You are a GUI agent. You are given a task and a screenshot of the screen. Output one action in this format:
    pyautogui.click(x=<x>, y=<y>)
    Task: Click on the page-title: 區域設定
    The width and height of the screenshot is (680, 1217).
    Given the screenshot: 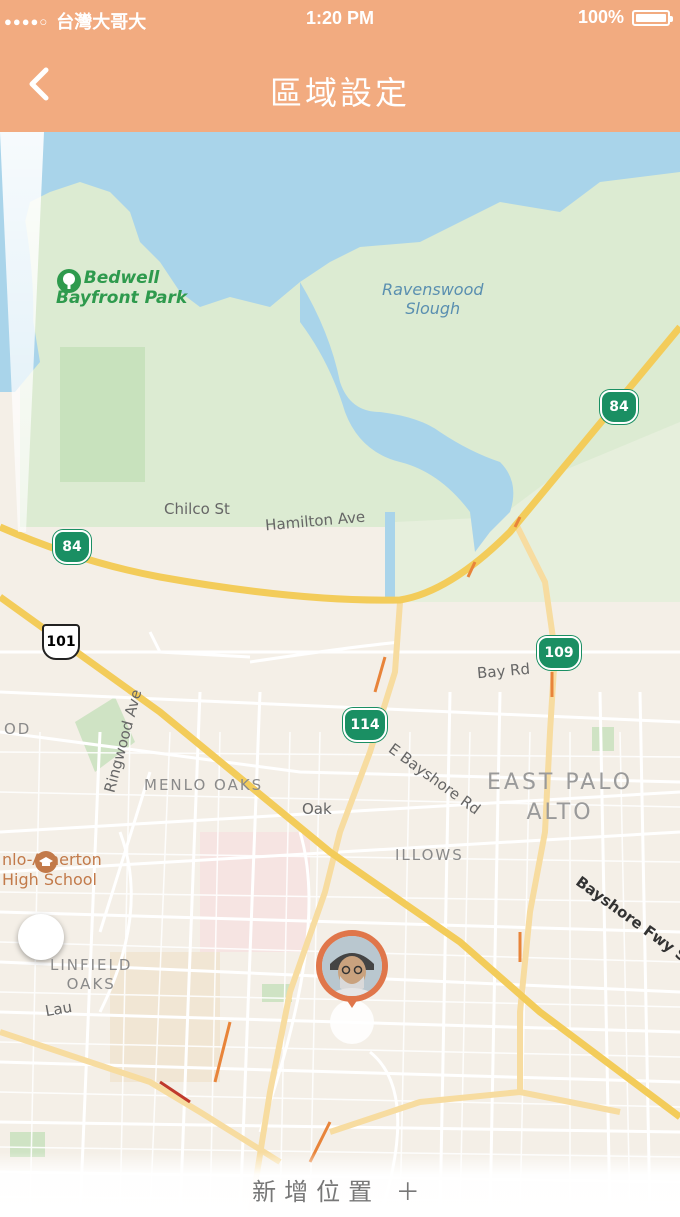 What is the action you would take?
    pyautogui.click(x=339, y=93)
    